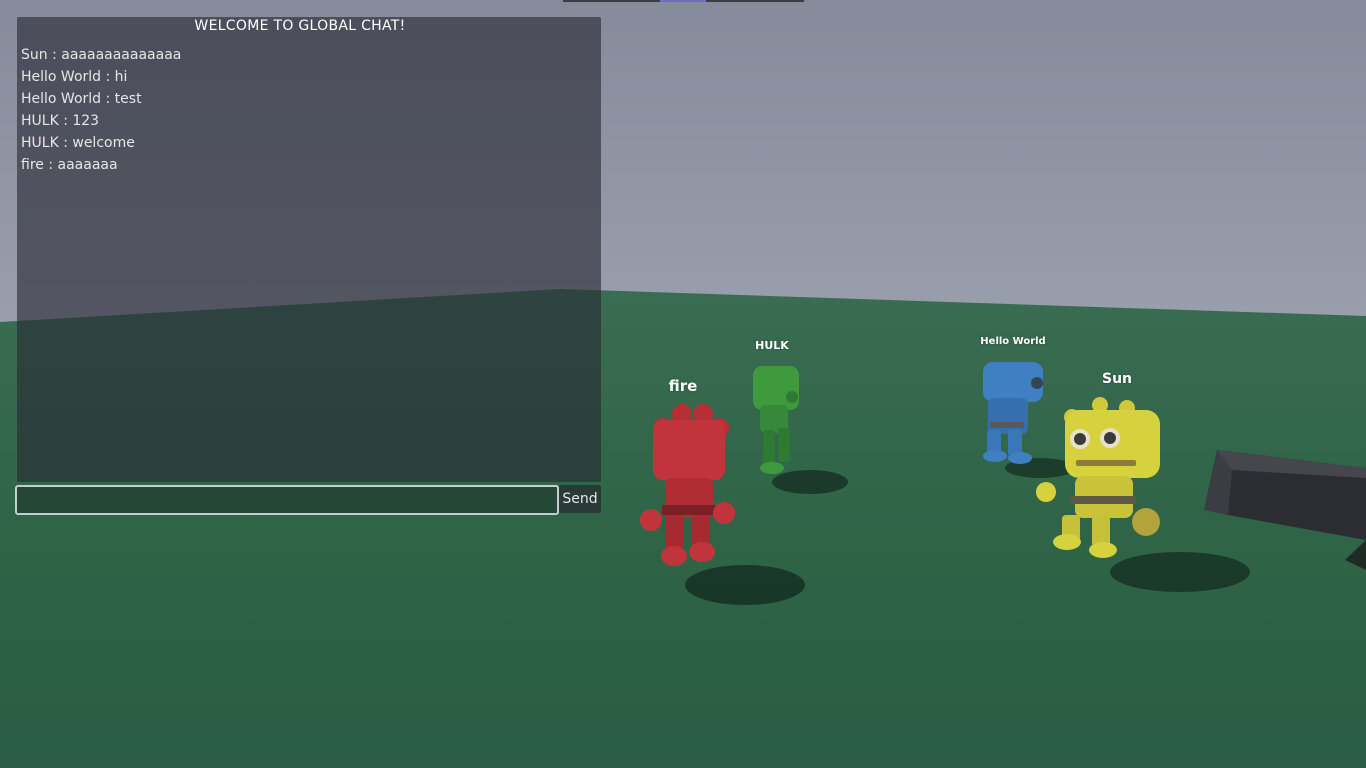  What do you see at coordinates (772, 345) in the screenshot?
I see `nametag-hulk: HULK` at bounding box center [772, 345].